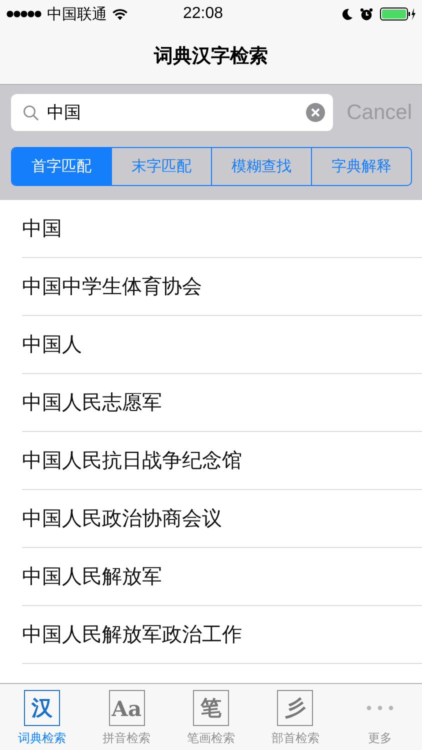 Image resolution: width=422 pixels, height=750 pixels. I want to click on tab-bar-item: 彡 部首检索, so click(295, 717).